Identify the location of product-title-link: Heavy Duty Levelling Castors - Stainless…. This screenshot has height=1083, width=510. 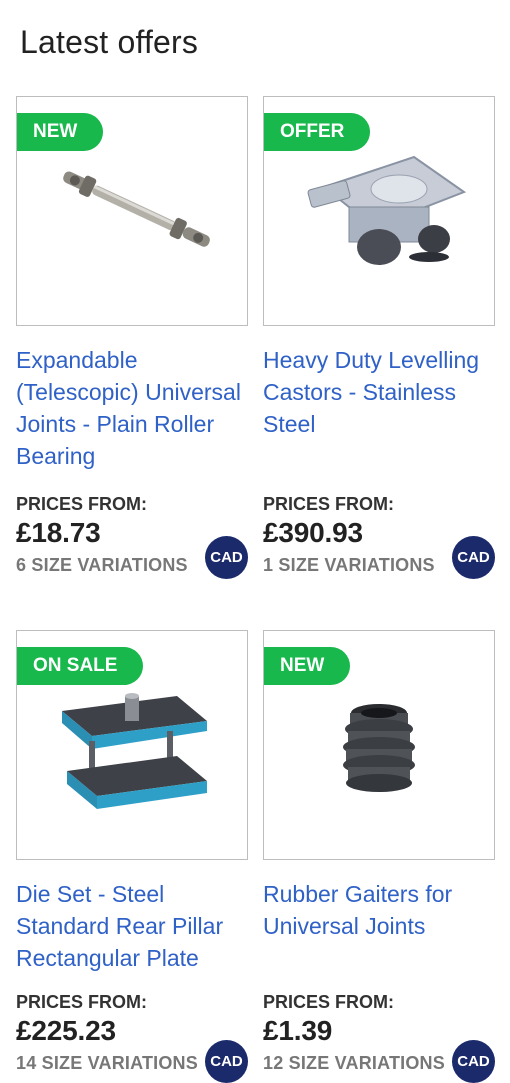
(379, 408).